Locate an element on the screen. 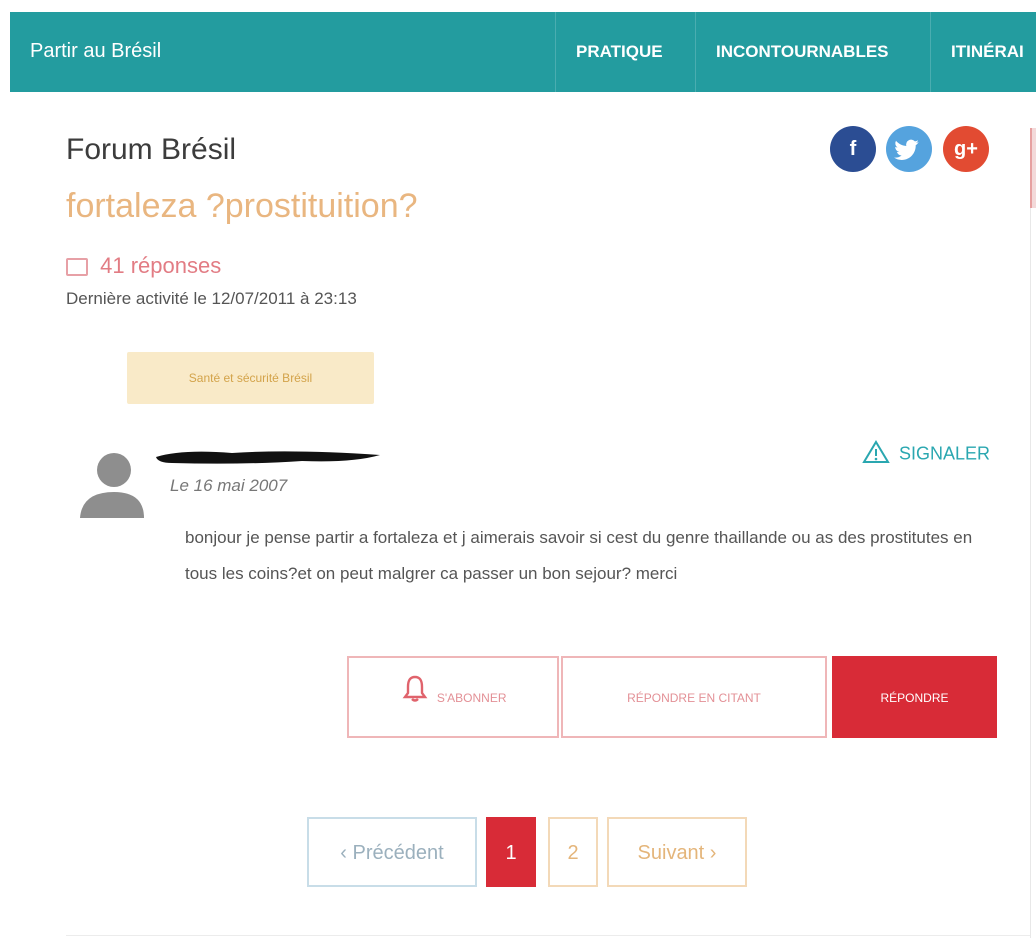 The width and height of the screenshot is (1036, 940). last-activity: Dernière activité le 12/07/2011 à 23:13 is located at coordinates (211, 298).